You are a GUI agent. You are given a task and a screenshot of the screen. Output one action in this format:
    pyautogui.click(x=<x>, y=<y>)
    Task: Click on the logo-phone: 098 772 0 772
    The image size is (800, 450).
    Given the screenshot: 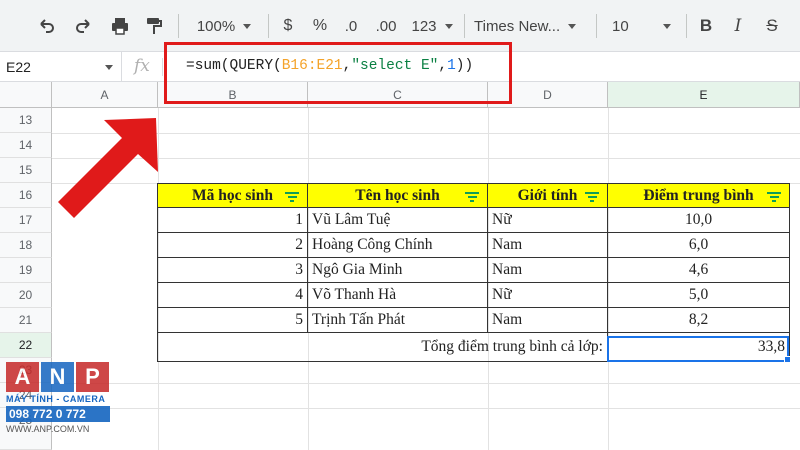 What is the action you would take?
    pyautogui.click(x=58, y=414)
    